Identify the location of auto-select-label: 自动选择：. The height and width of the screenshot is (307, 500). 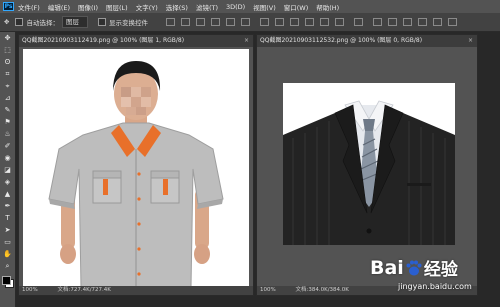
(42, 23).